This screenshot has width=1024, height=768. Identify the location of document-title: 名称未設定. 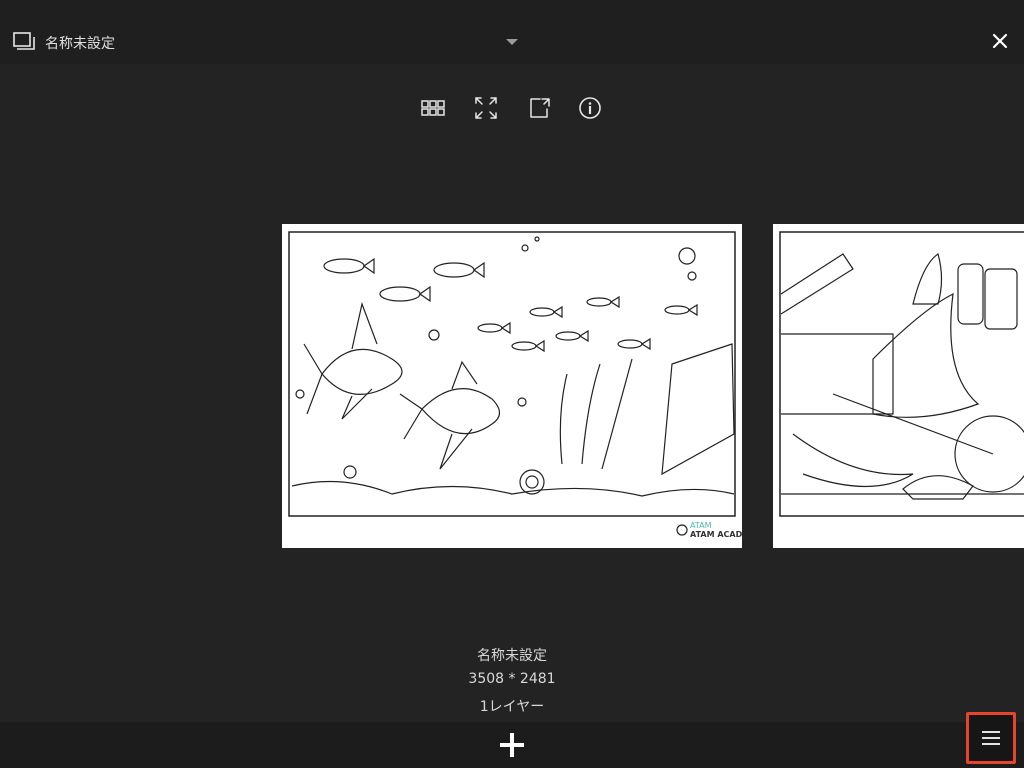
(80, 43).